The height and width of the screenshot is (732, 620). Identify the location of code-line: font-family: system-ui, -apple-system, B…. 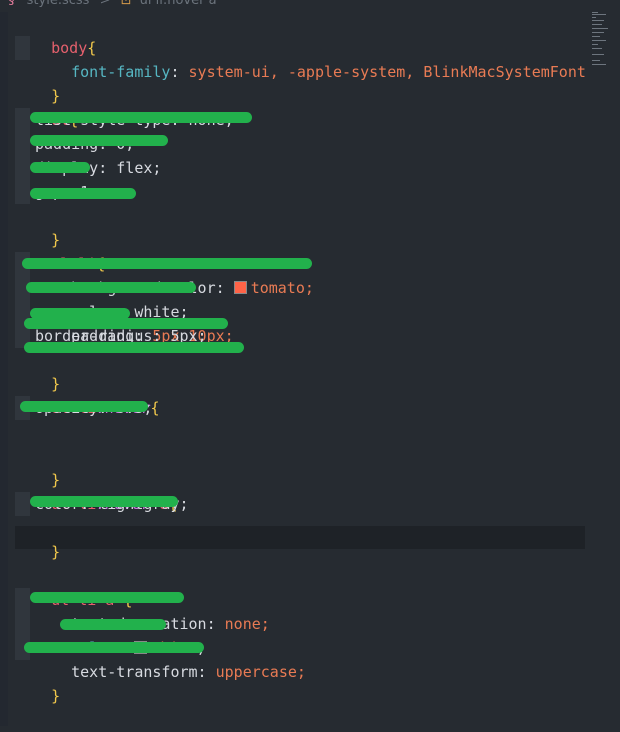
(328, 72).